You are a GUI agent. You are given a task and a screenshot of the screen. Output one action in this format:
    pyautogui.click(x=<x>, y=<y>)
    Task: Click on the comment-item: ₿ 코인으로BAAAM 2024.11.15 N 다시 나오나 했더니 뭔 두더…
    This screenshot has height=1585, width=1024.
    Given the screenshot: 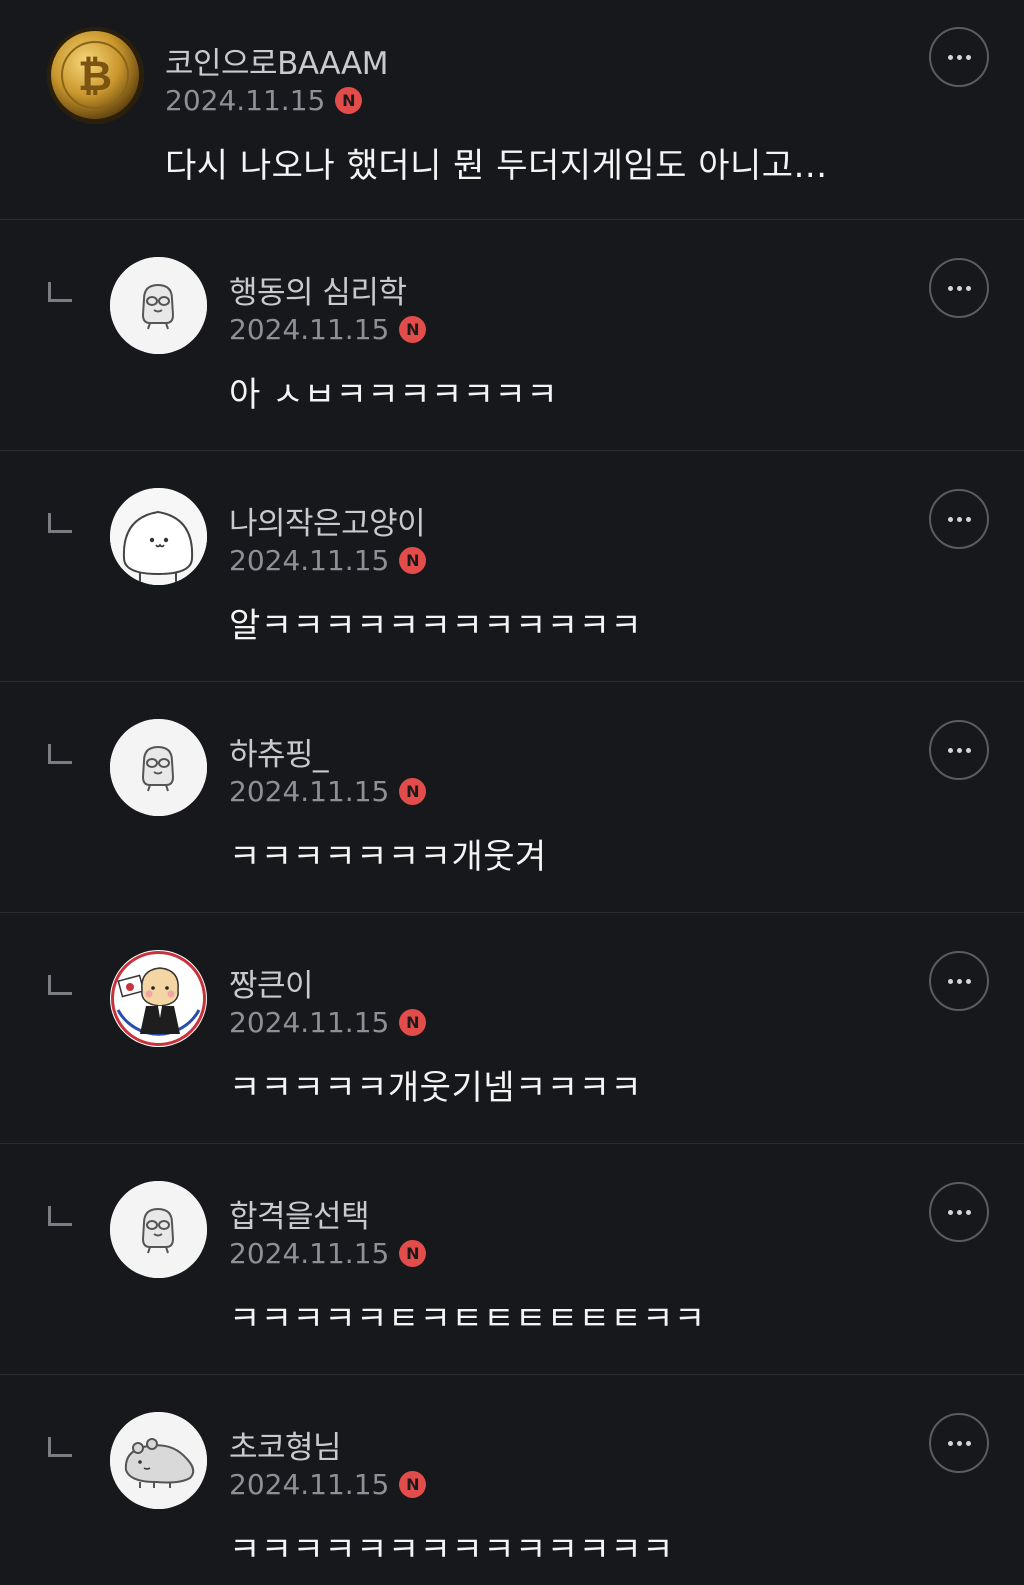 What is the action you would take?
    pyautogui.click(x=512, y=110)
    